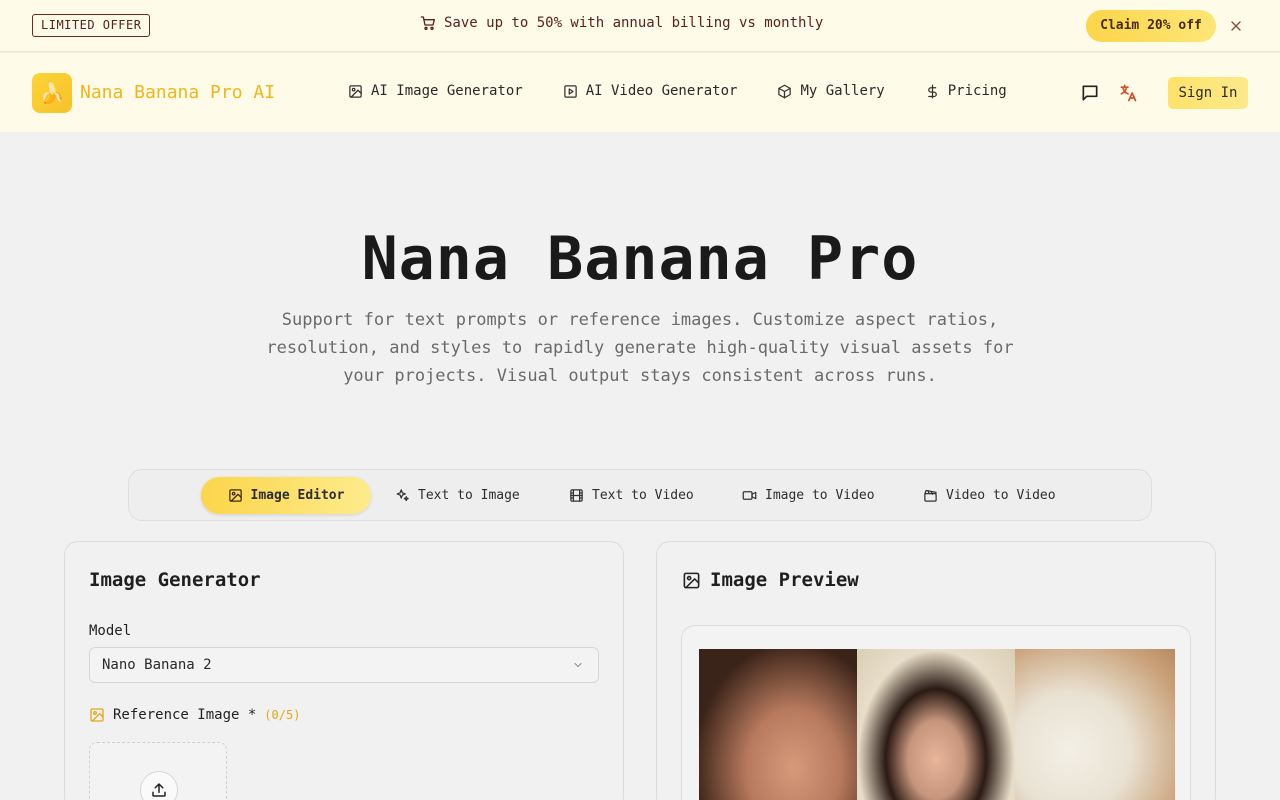  Describe the element at coordinates (643, 495) in the screenshot. I see `tab-label: Text to Video` at that location.